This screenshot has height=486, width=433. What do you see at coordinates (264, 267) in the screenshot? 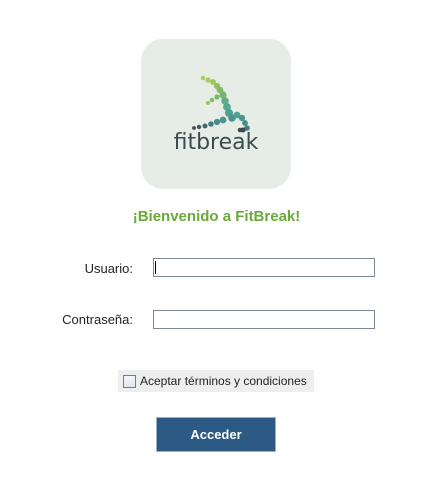
I see `username-input` at bounding box center [264, 267].